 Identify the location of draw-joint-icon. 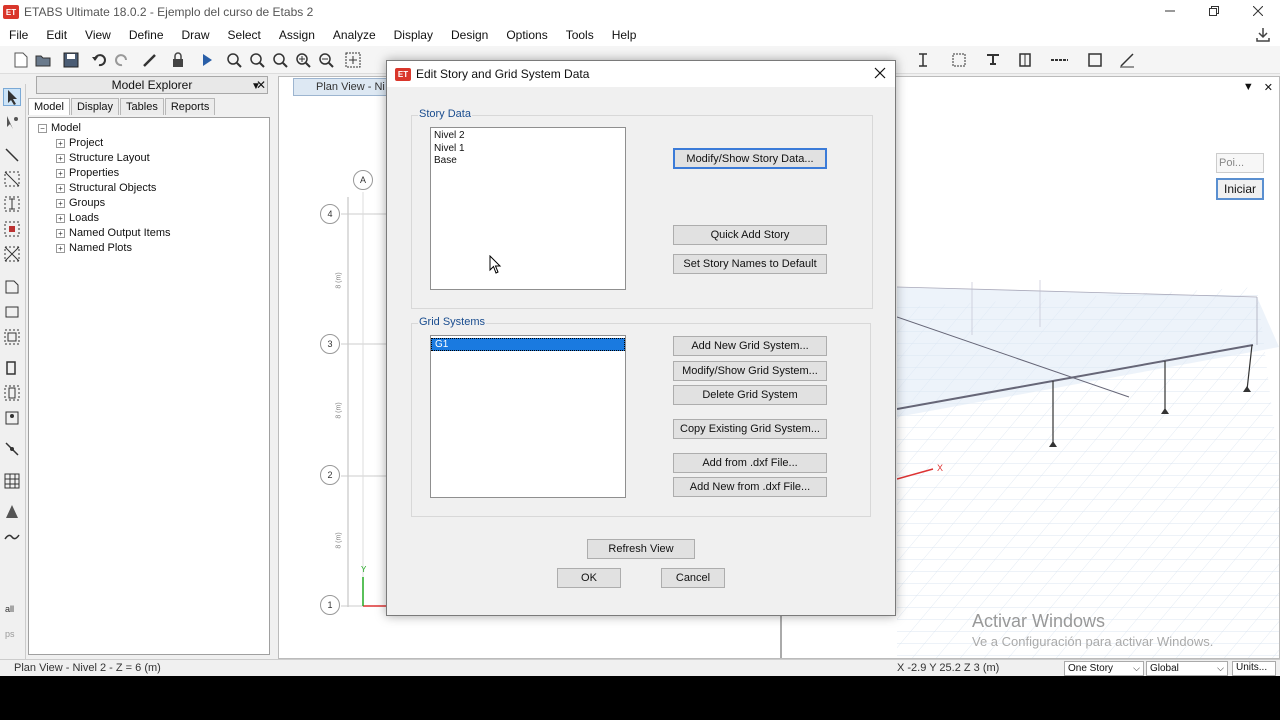
(12, 155).